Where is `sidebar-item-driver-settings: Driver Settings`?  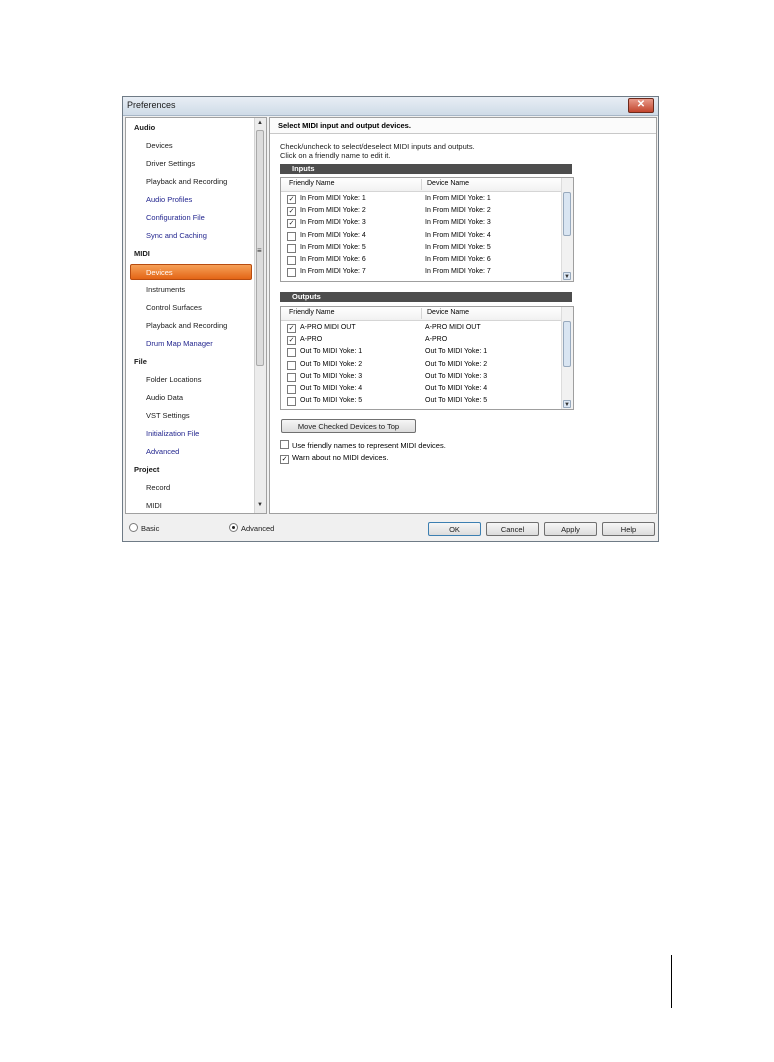 sidebar-item-driver-settings: Driver Settings is located at coordinates (191, 164).